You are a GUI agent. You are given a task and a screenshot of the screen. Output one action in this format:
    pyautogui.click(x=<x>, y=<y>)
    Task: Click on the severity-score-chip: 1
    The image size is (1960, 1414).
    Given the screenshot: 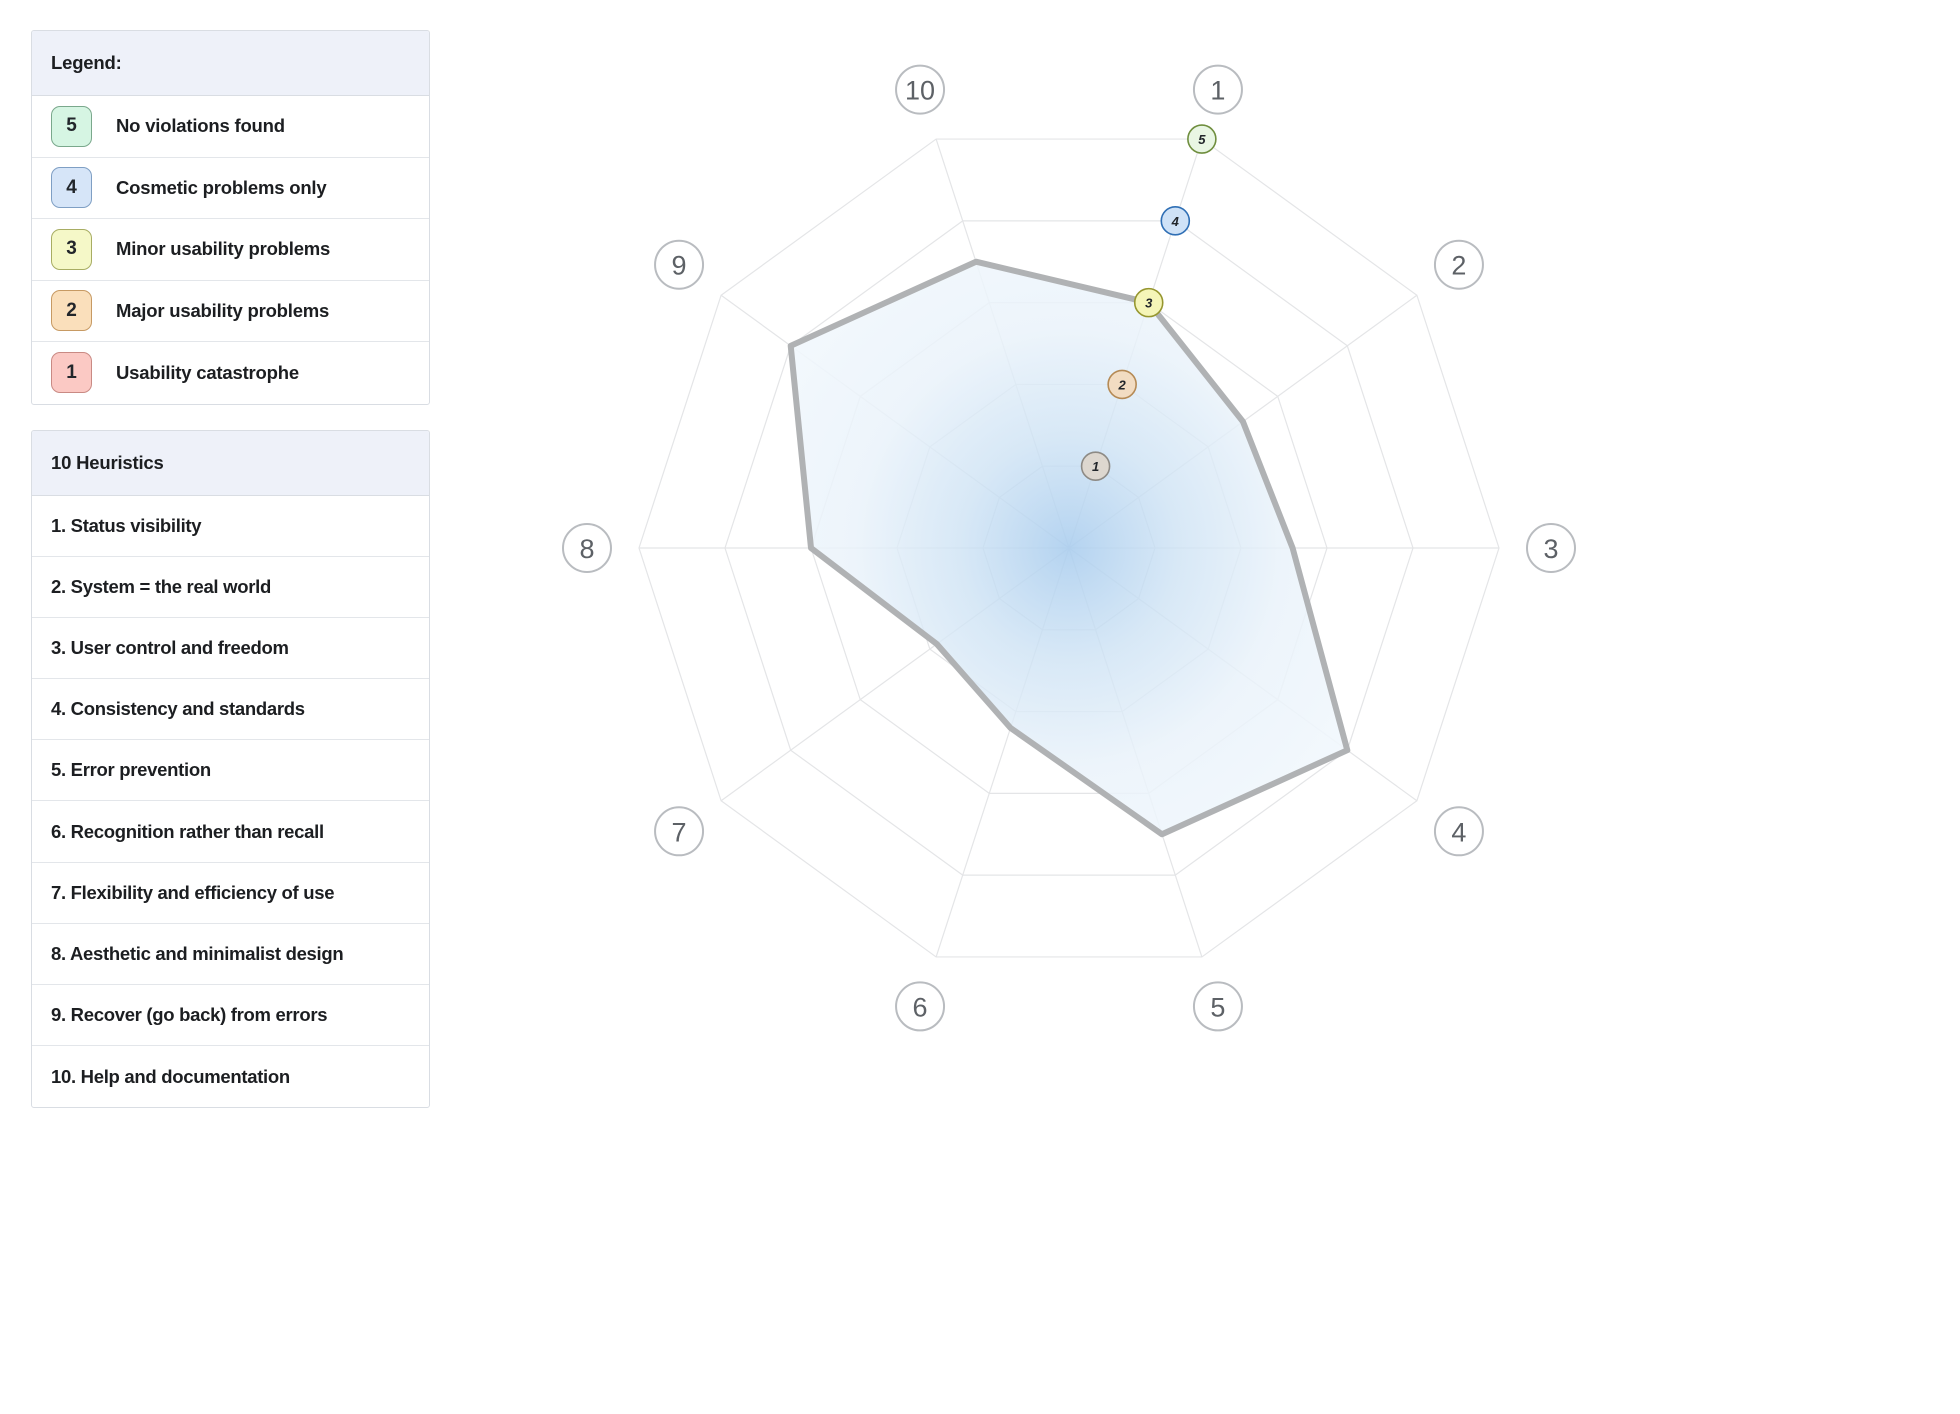 What is the action you would take?
    pyautogui.click(x=71, y=373)
    